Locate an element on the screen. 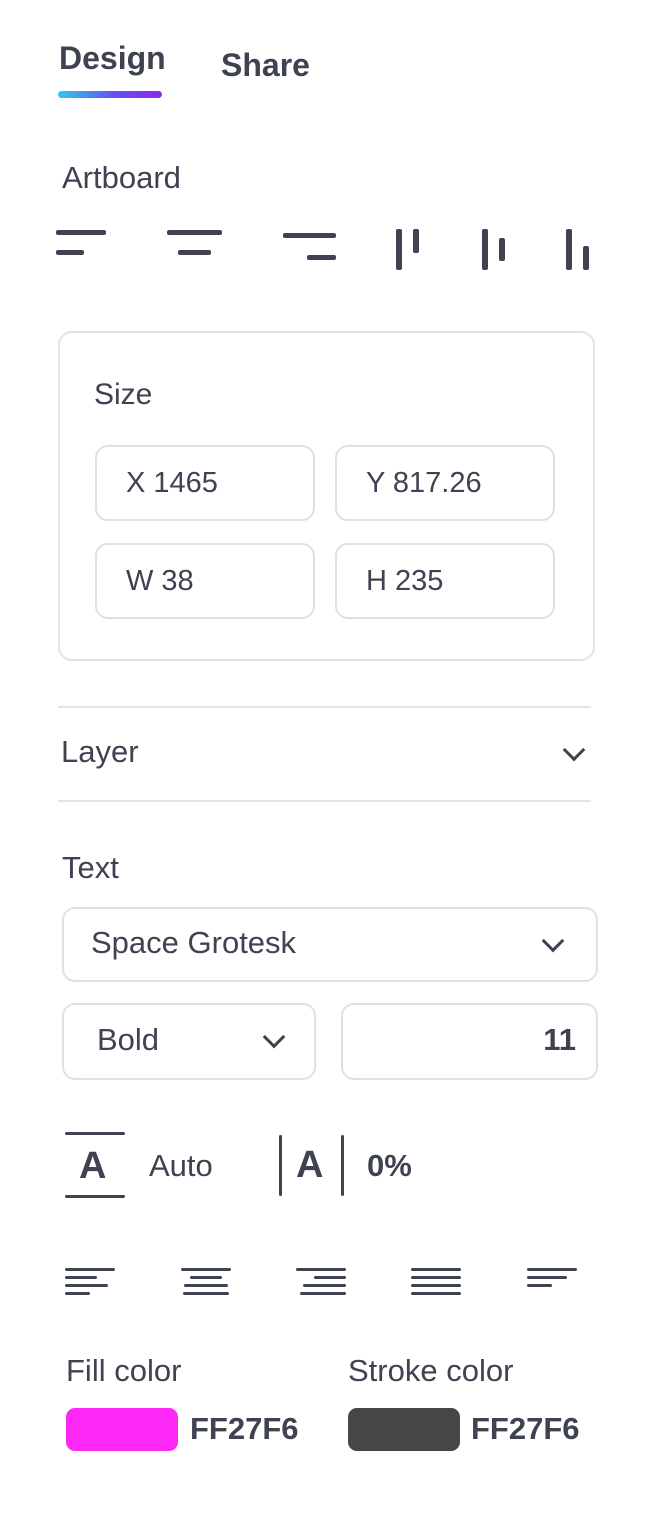  x-field: X 1465 is located at coordinates (205, 483).